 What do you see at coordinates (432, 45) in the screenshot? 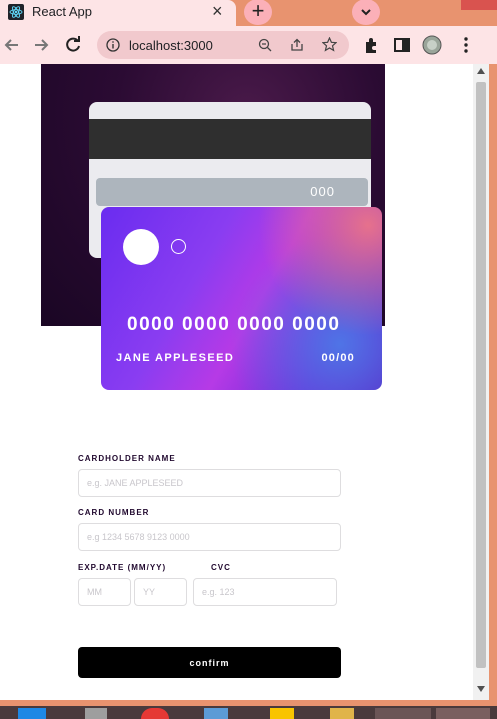
I see `profile-avatar-icon` at bounding box center [432, 45].